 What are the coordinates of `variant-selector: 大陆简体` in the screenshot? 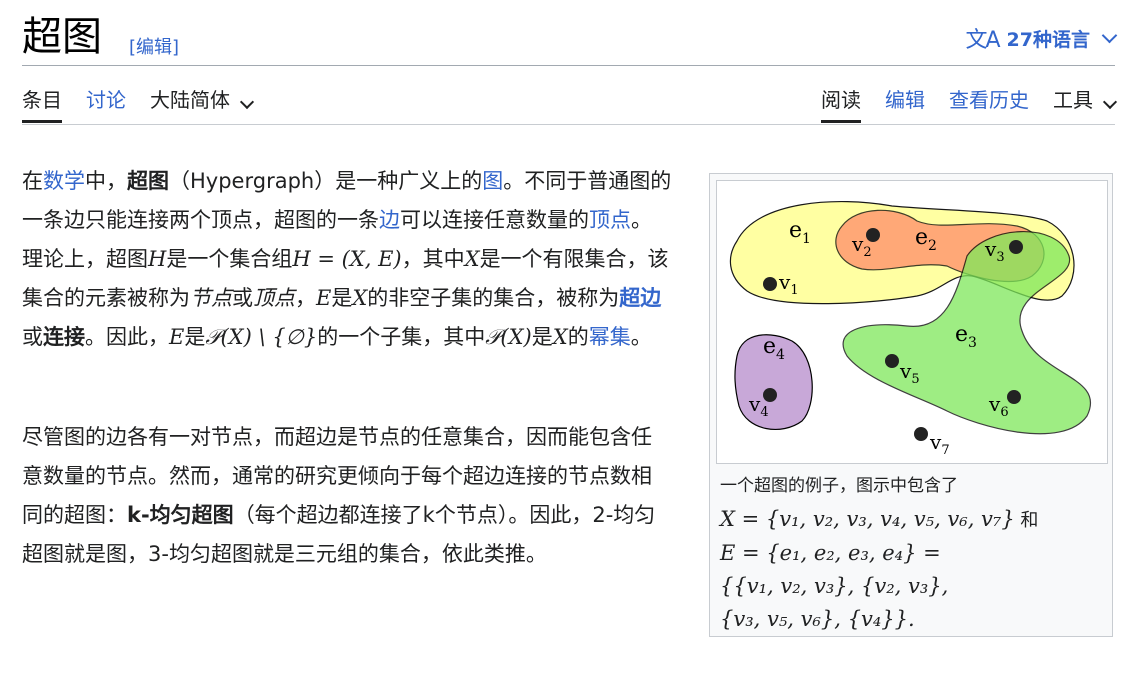 It's located at (202, 103).